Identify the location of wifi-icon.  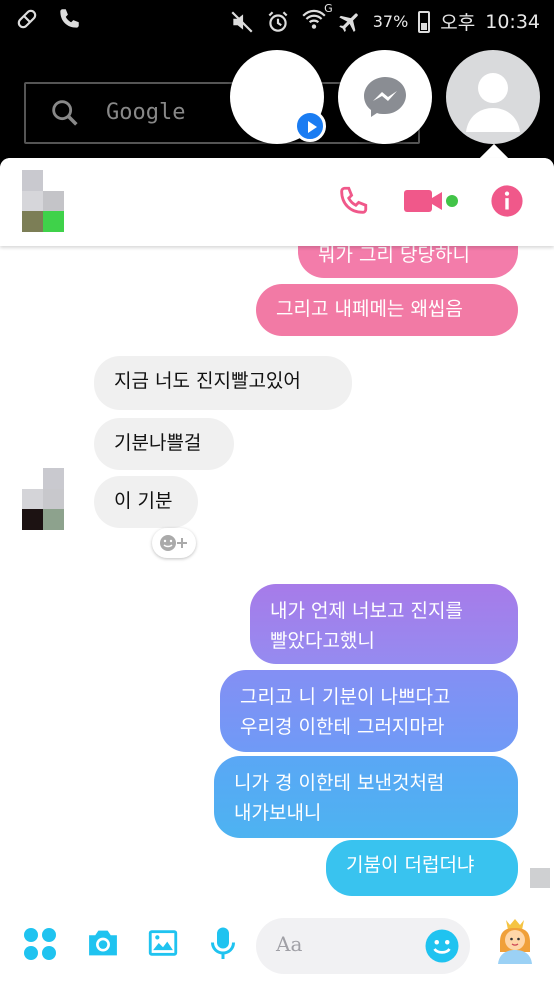
(314, 19).